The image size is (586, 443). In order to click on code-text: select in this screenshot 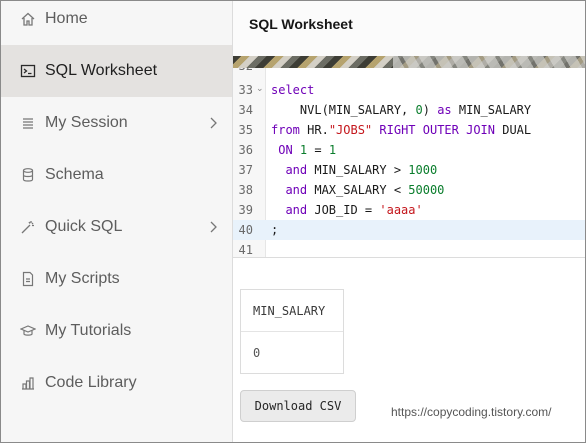, I will do `click(293, 90)`.